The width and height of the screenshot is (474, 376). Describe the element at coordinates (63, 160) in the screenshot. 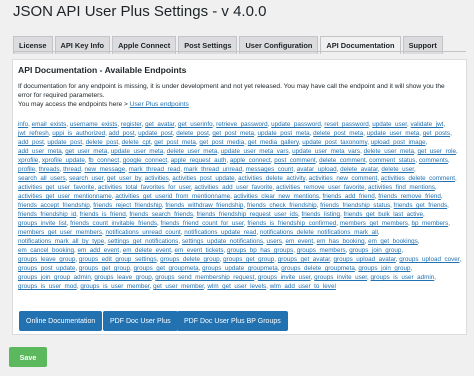

I see `endpoint-link: xprofile_update` at that location.